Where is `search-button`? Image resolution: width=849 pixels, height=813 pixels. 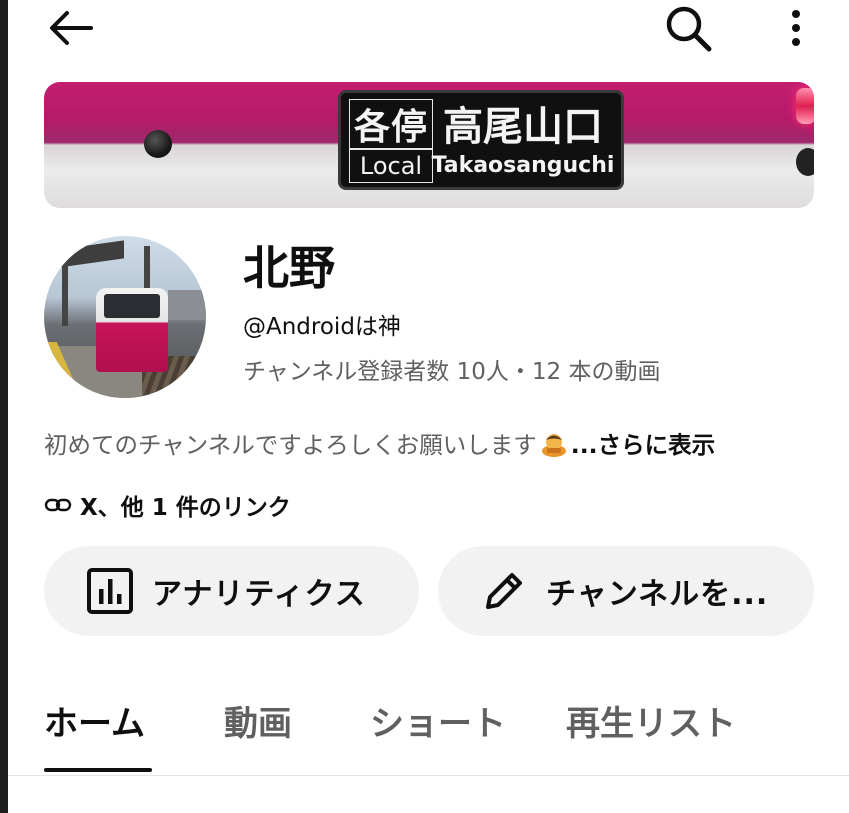 search-button is located at coordinates (688, 28).